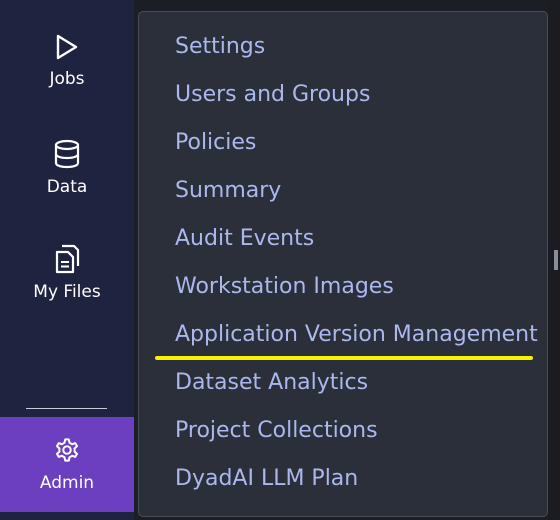  I want to click on menu-item-users-and-groups: Users and Groups, so click(272, 95).